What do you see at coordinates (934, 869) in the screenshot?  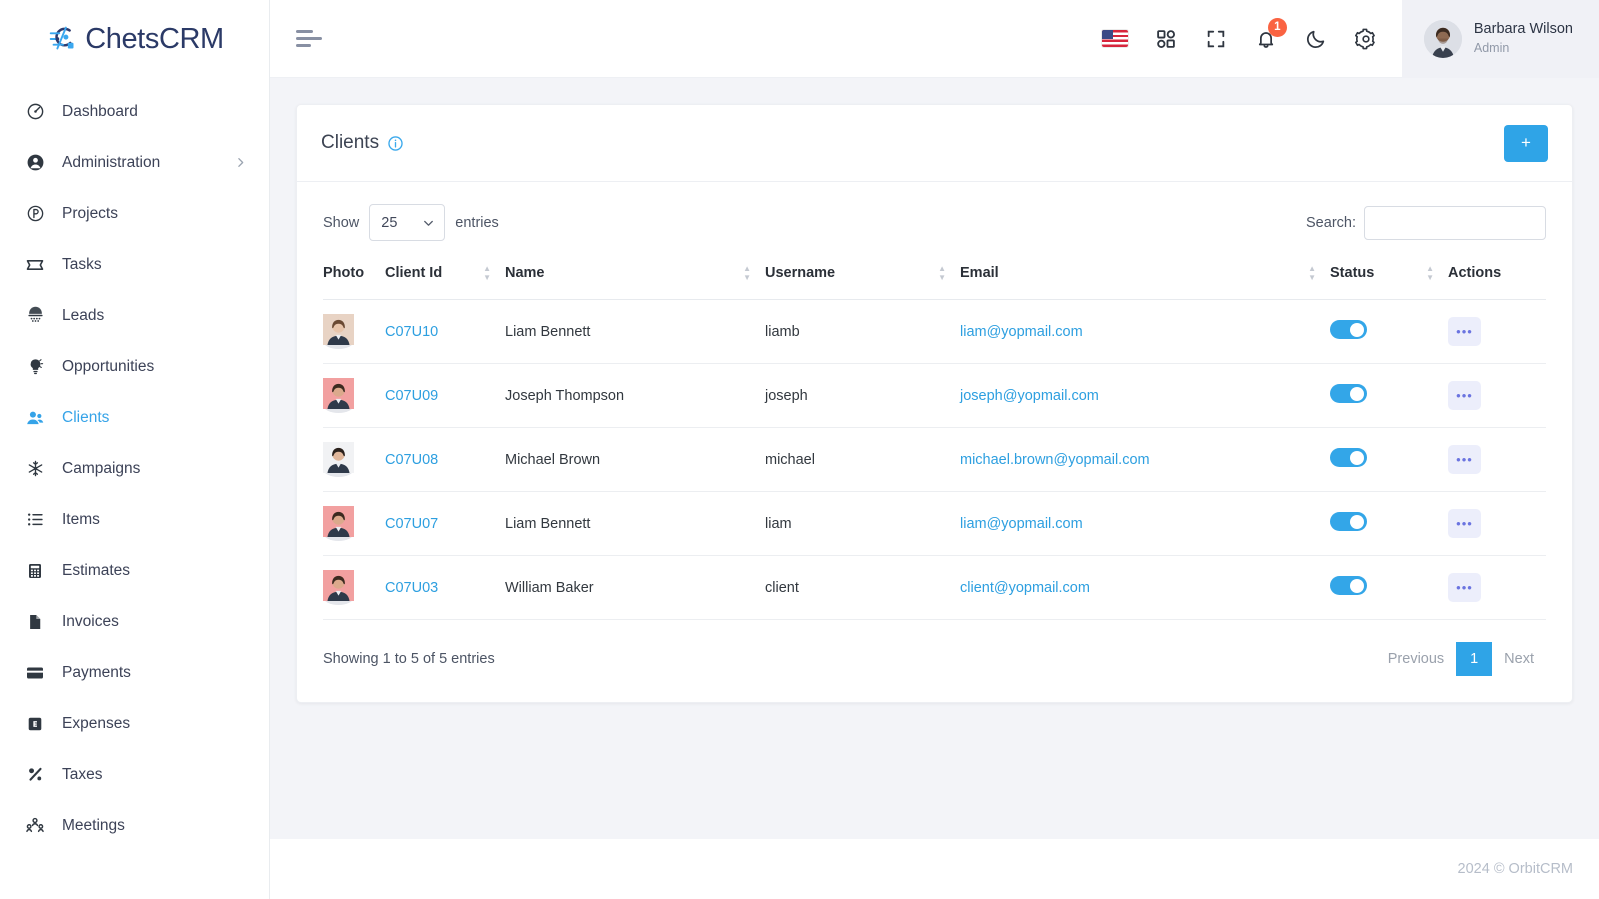 I see `footer: 2024 © OrbitCRM` at bounding box center [934, 869].